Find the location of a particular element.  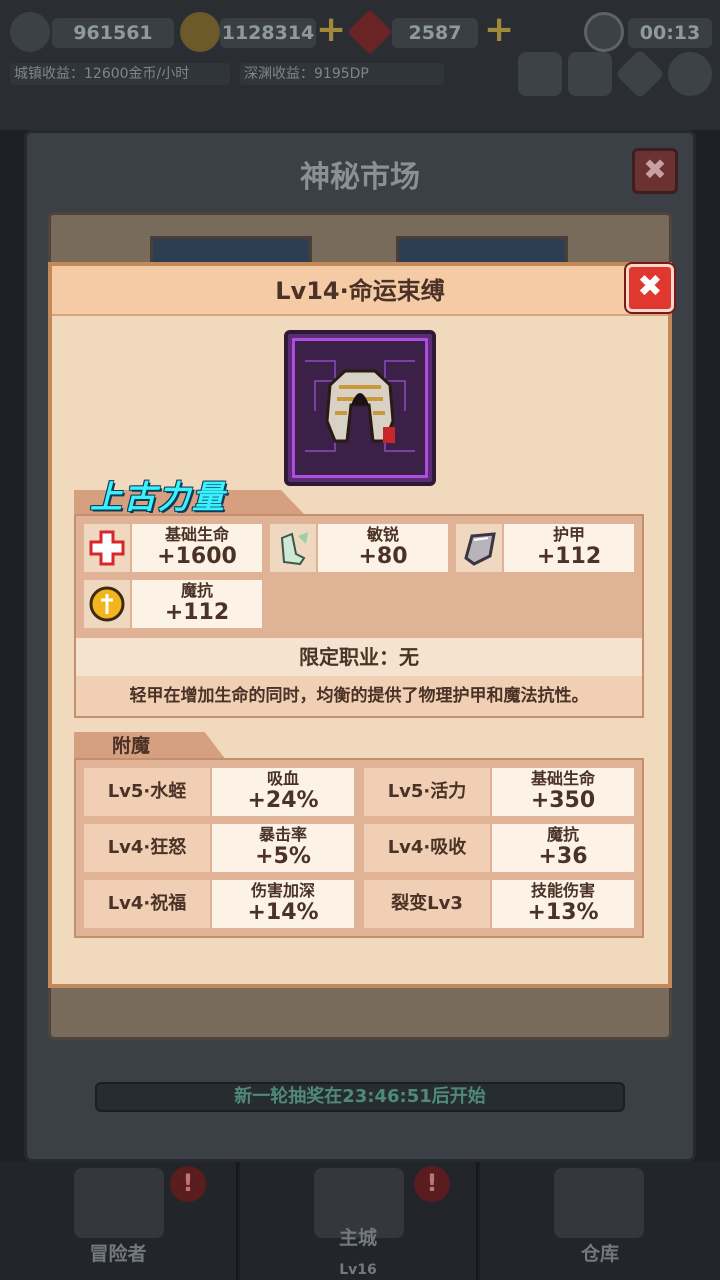

stat-name: 护甲 is located at coordinates (568, 534).